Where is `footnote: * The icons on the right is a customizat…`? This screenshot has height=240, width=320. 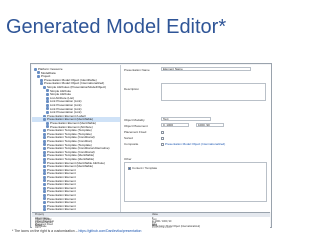 footnote: * The icons on the right is a customizat… is located at coordinates (76, 231).